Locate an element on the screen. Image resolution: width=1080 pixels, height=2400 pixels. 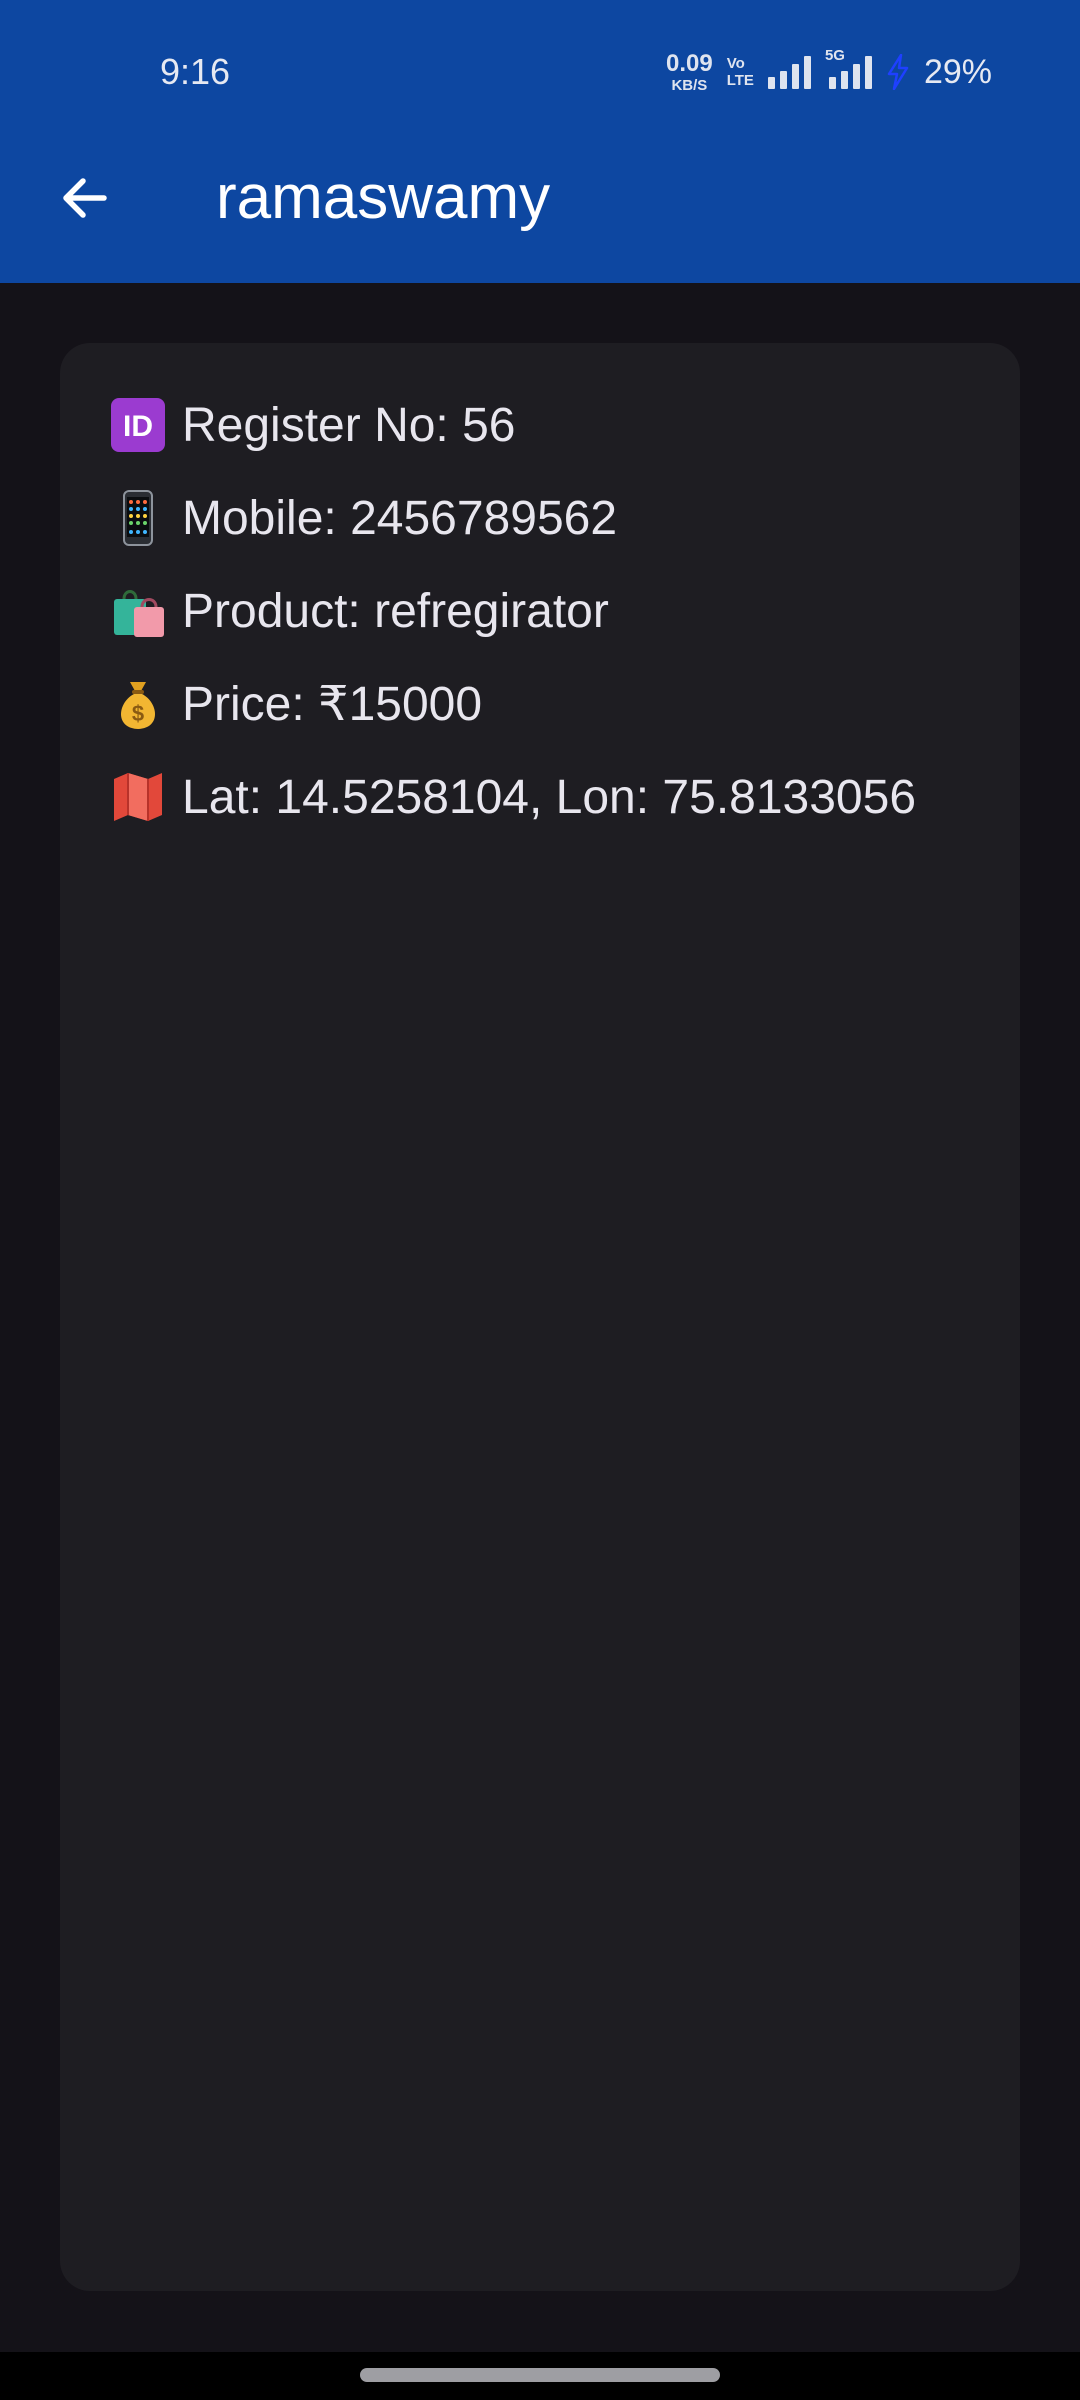
detail-row-product: Product: refregirator is located at coordinates (358, 611).